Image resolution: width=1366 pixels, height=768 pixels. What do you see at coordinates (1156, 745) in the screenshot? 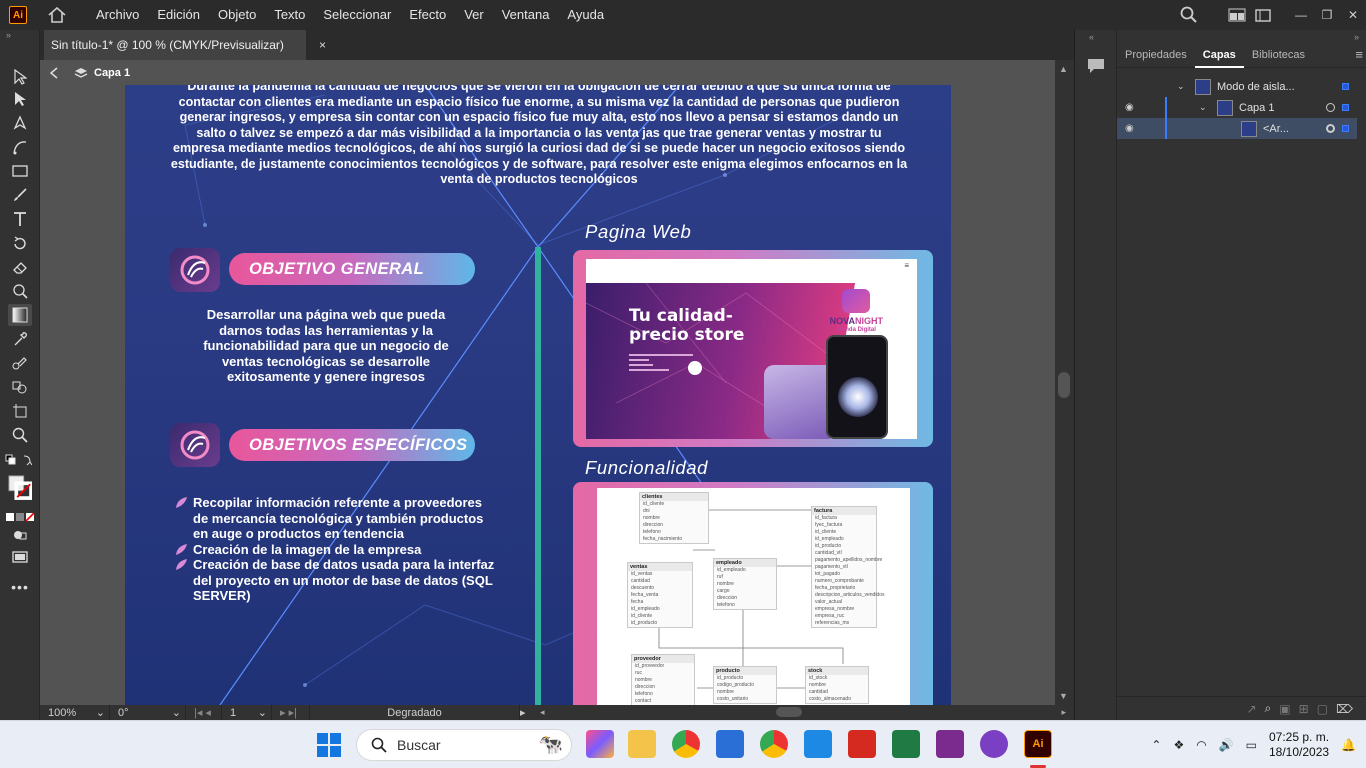
I see `chevron-up-icon: ⌃` at bounding box center [1156, 745].